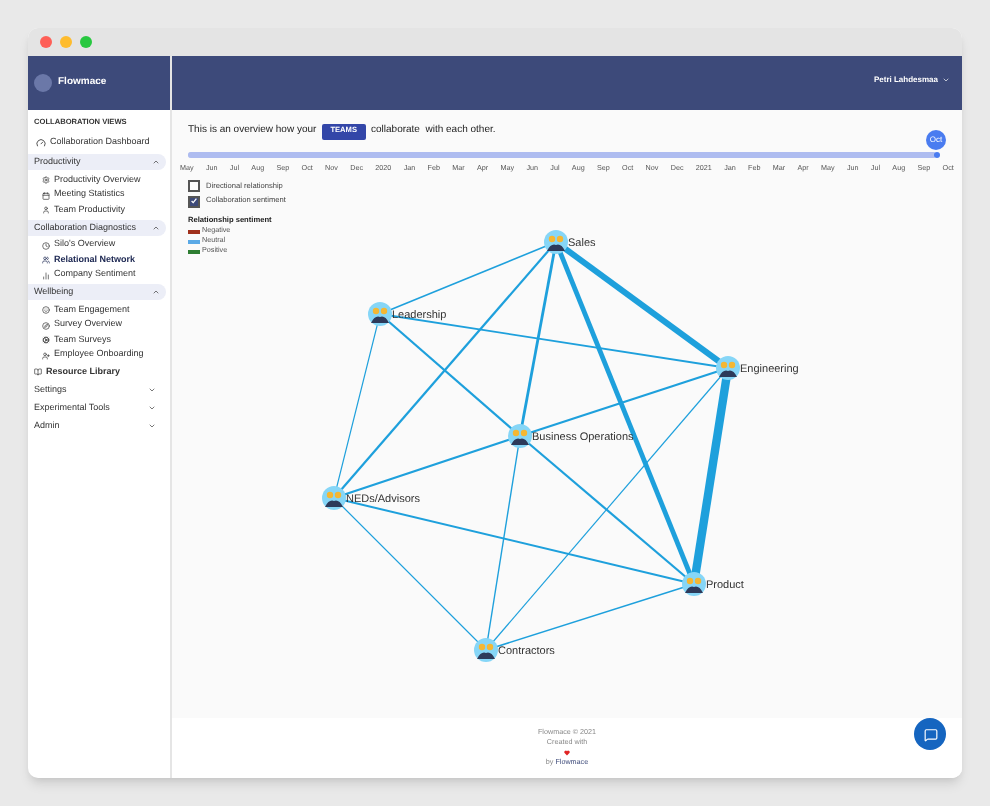 The image size is (990, 806). Describe the element at coordinates (41, 142) in the screenshot. I see `gauge-icon` at that location.